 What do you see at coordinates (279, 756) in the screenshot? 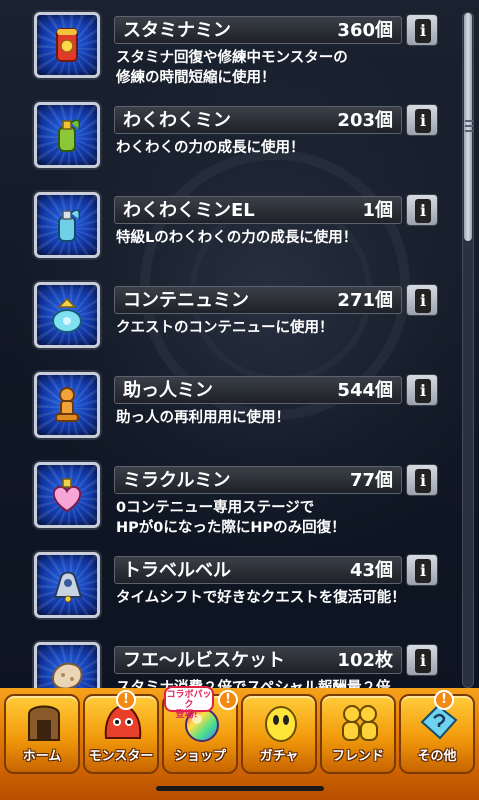
I see `tab-label: ガチャ` at bounding box center [279, 756].